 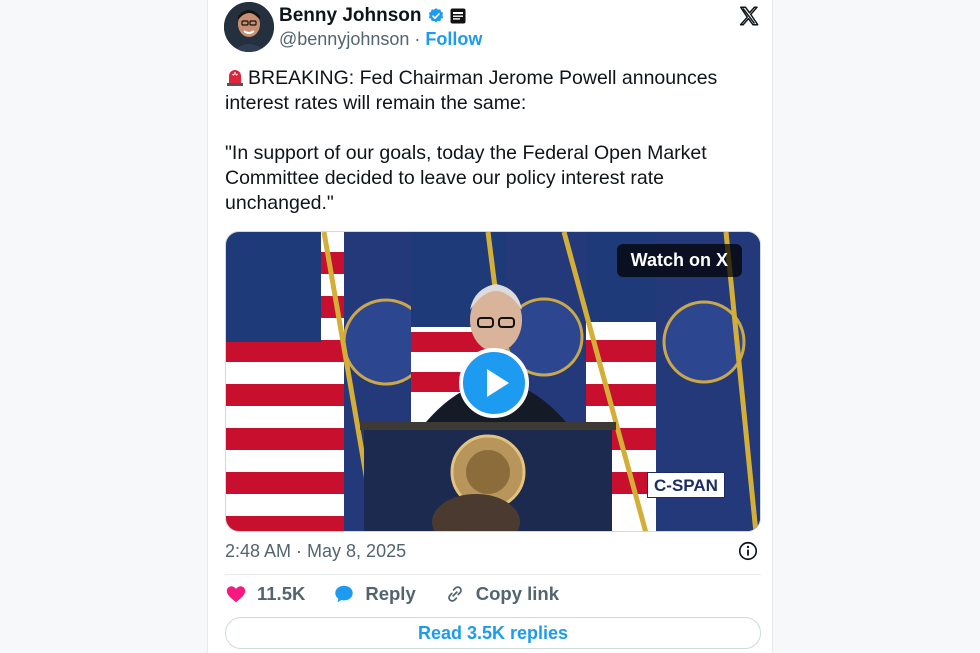 What do you see at coordinates (453, 39) in the screenshot?
I see `follow-button: Follow` at bounding box center [453, 39].